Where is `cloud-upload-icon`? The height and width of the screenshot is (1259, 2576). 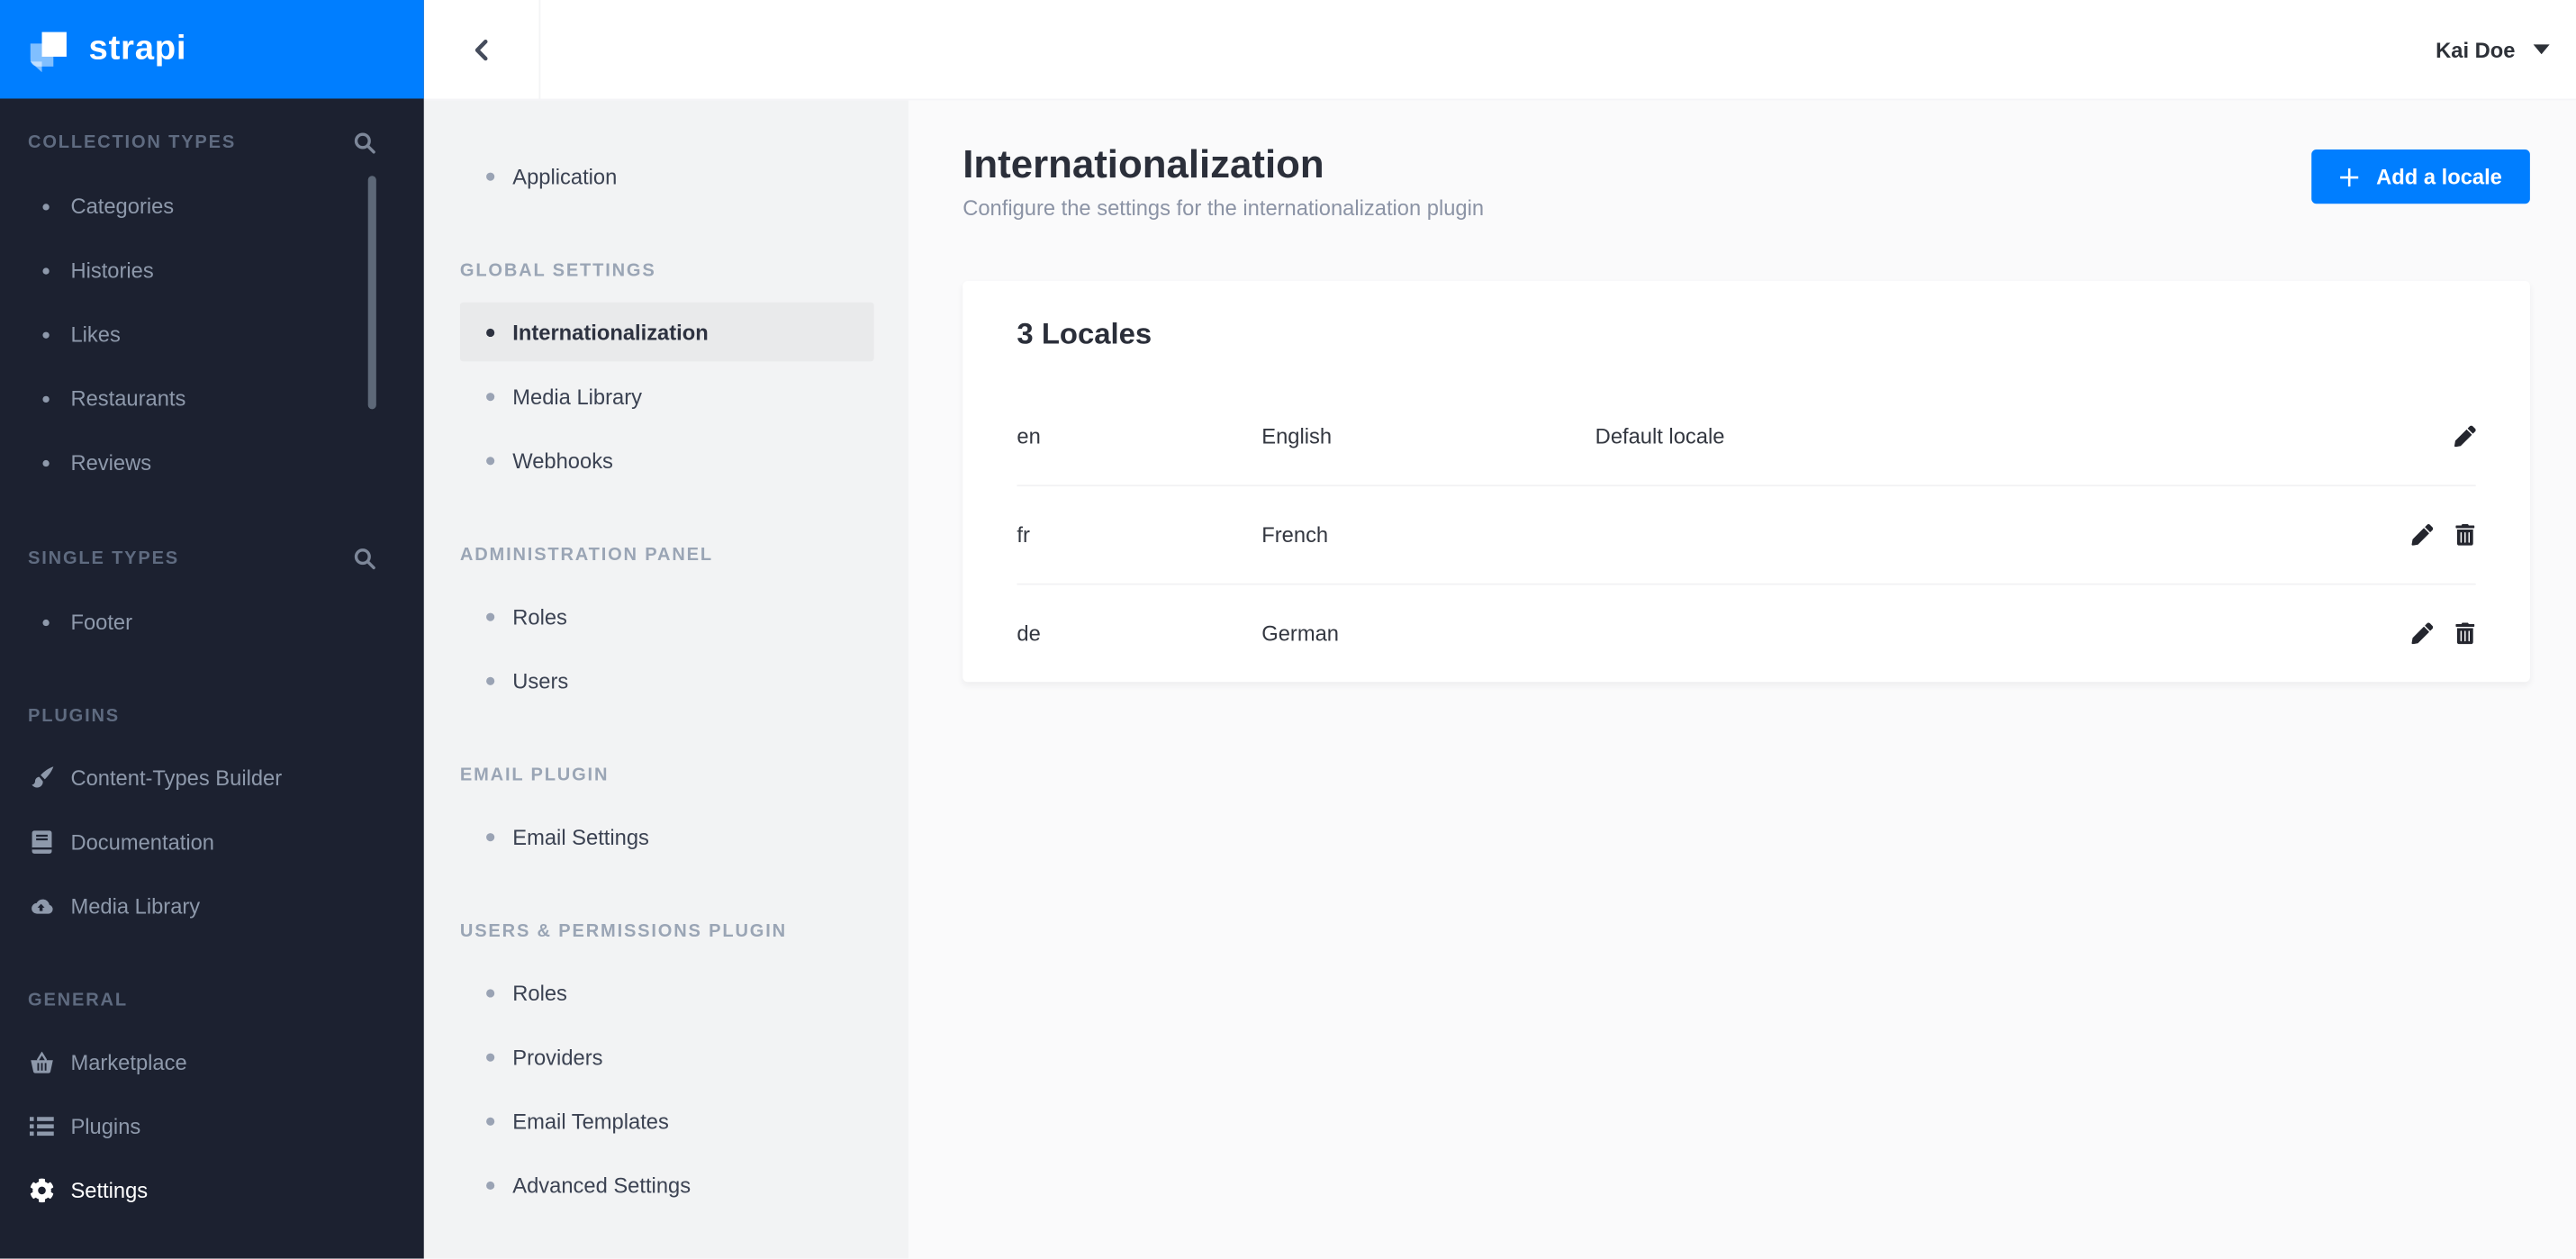 cloud-upload-icon is located at coordinates (41, 906).